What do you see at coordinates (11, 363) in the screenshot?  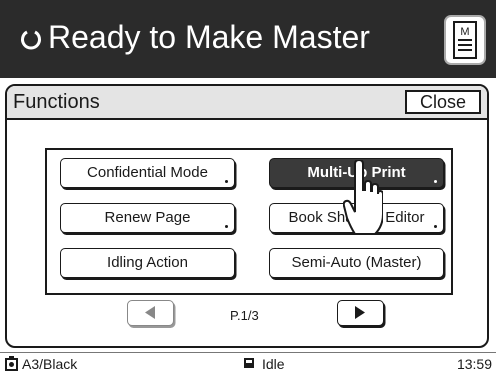 I see `drum-icon` at bounding box center [11, 363].